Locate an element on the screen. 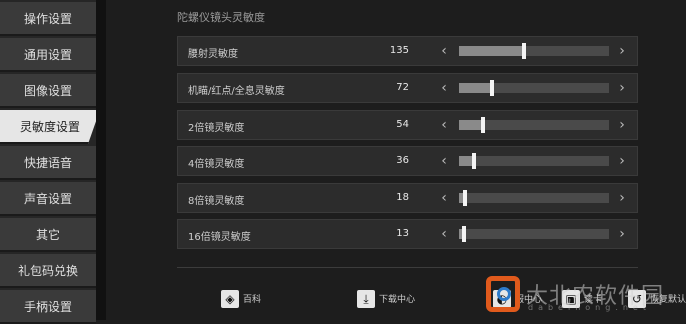 The image size is (686, 324). 4x-scope-sensitivity-row: 4倍镜灵敏度 36 ‹ › is located at coordinates (407, 161).